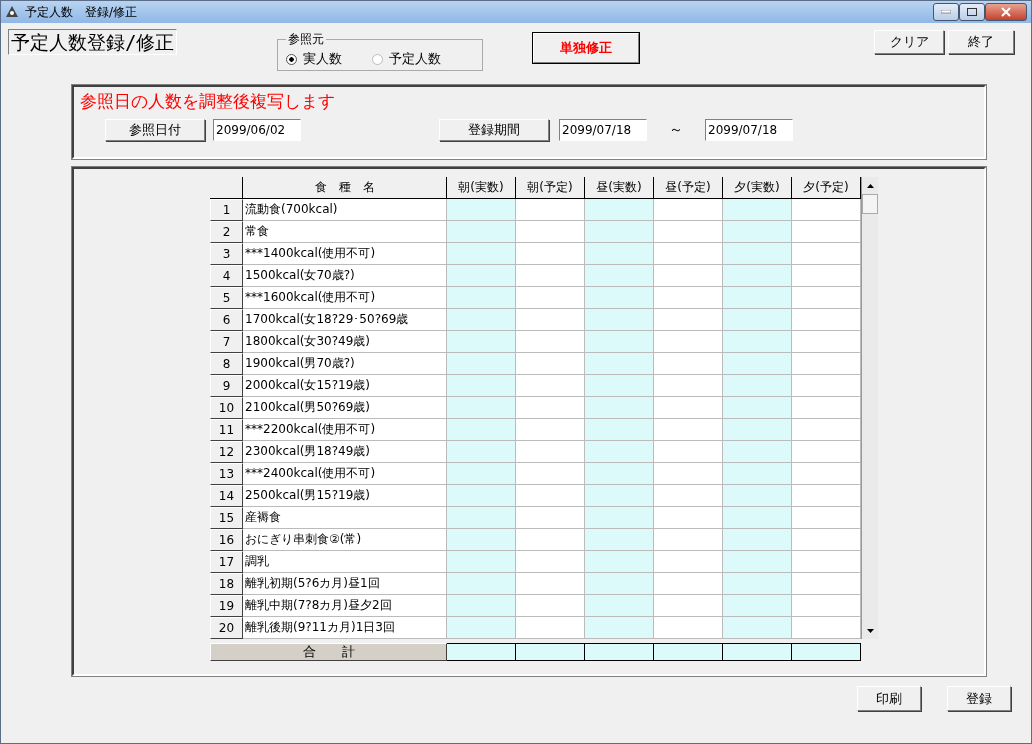  Describe the element at coordinates (494, 130) in the screenshot. I see `period-button: 登録期間` at that location.